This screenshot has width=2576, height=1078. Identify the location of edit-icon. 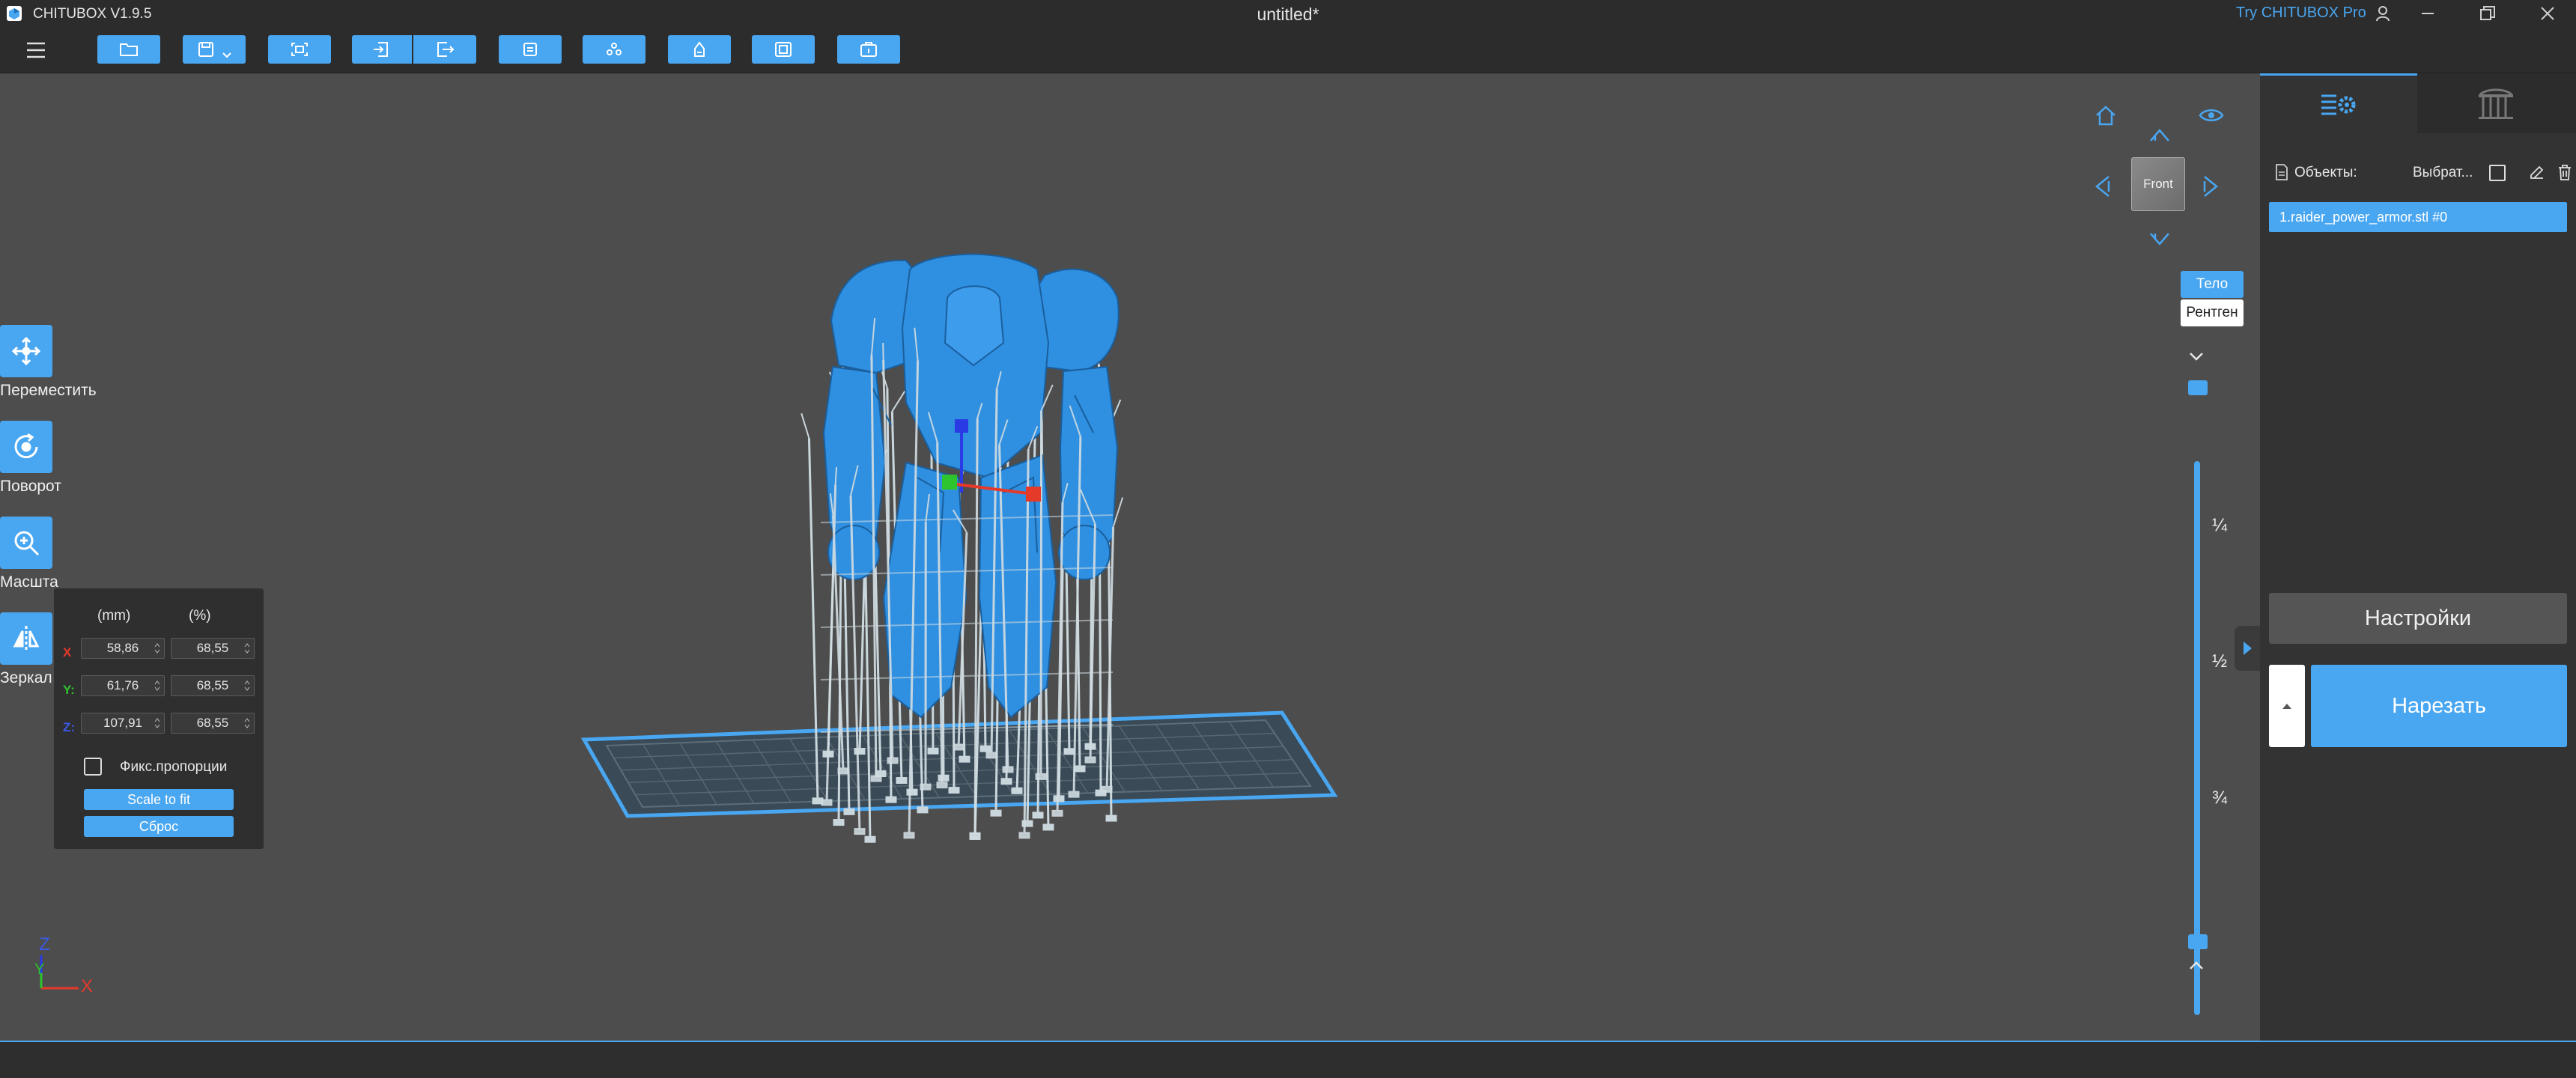
(2537, 172).